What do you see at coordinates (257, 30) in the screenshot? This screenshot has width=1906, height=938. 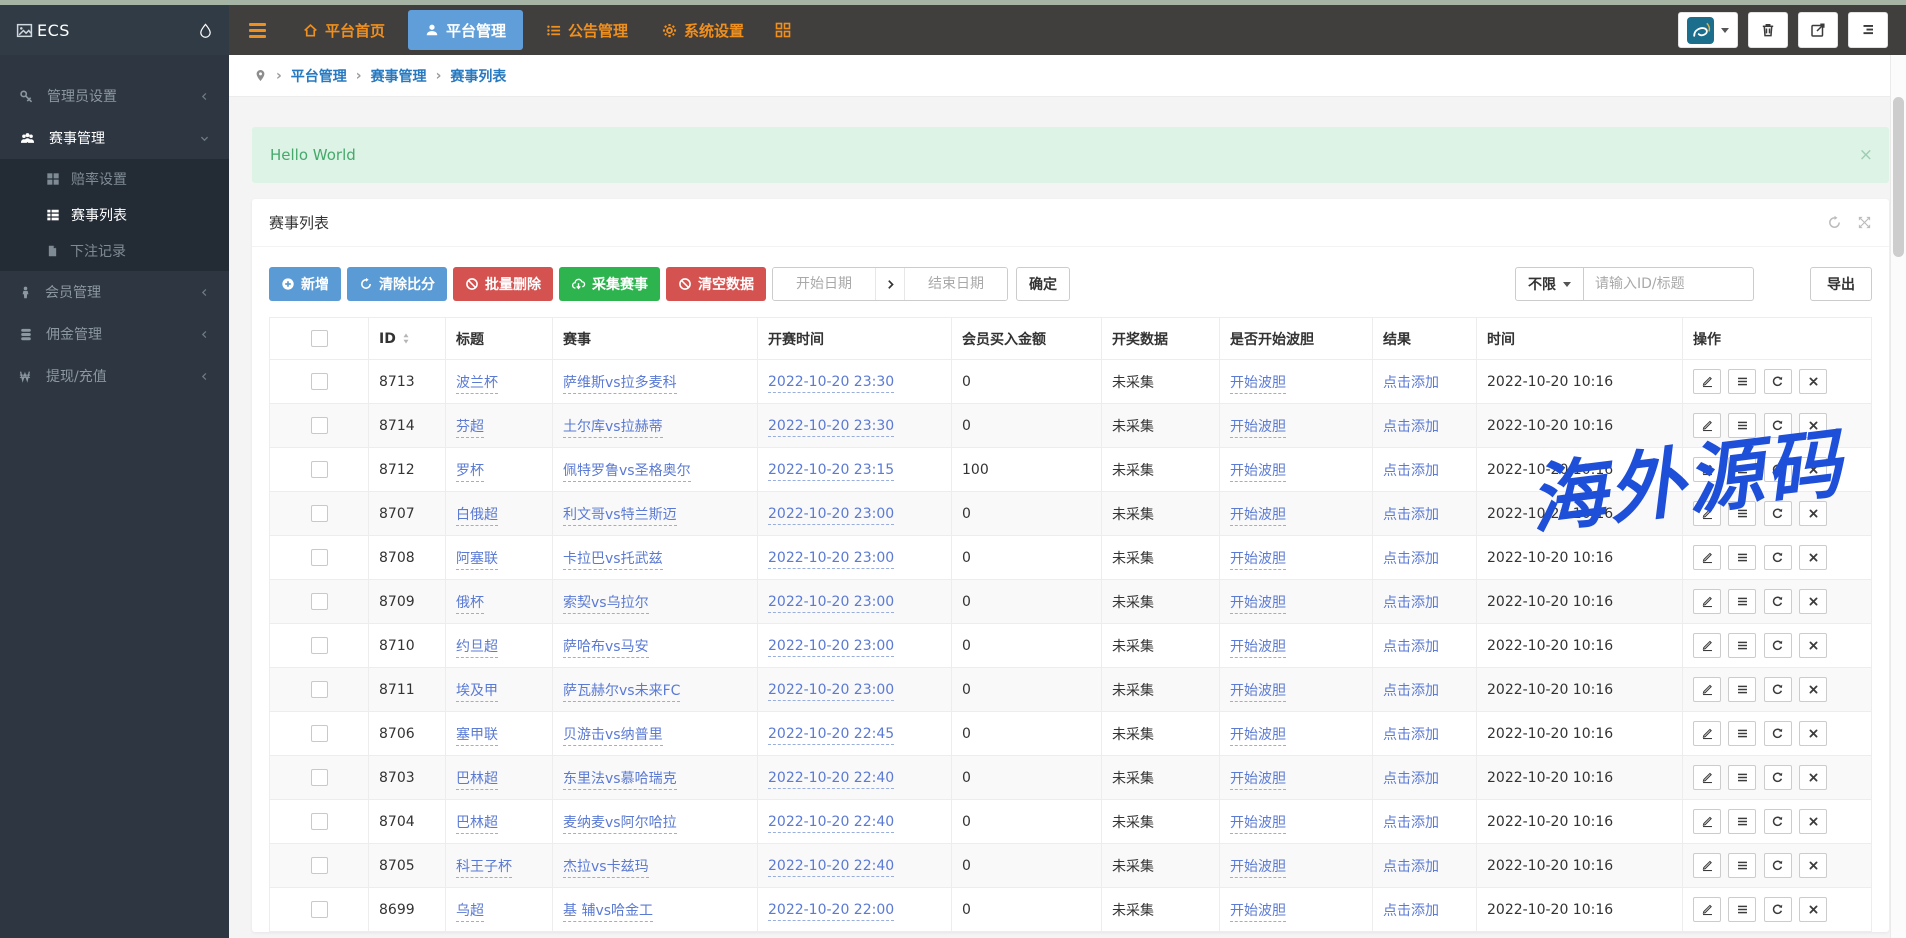 I see `sidebar-toggle-hamburger-icon` at bounding box center [257, 30].